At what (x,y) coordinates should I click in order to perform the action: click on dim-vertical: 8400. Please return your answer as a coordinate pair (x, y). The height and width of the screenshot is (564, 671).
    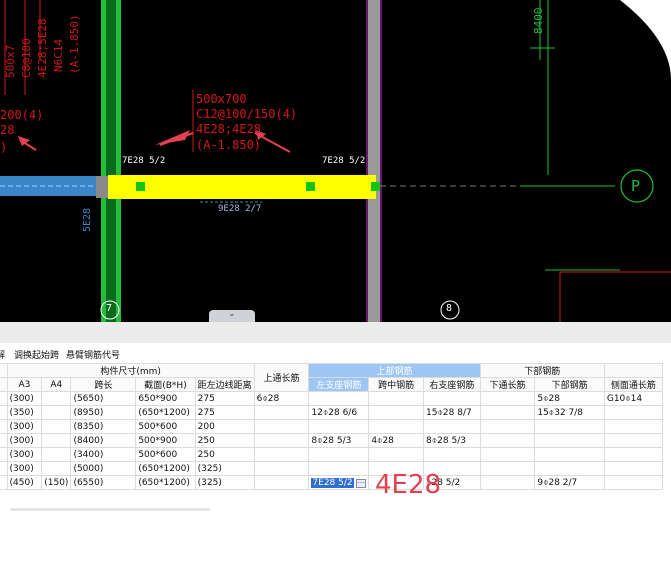
    Looking at the image, I should click on (538, 21).